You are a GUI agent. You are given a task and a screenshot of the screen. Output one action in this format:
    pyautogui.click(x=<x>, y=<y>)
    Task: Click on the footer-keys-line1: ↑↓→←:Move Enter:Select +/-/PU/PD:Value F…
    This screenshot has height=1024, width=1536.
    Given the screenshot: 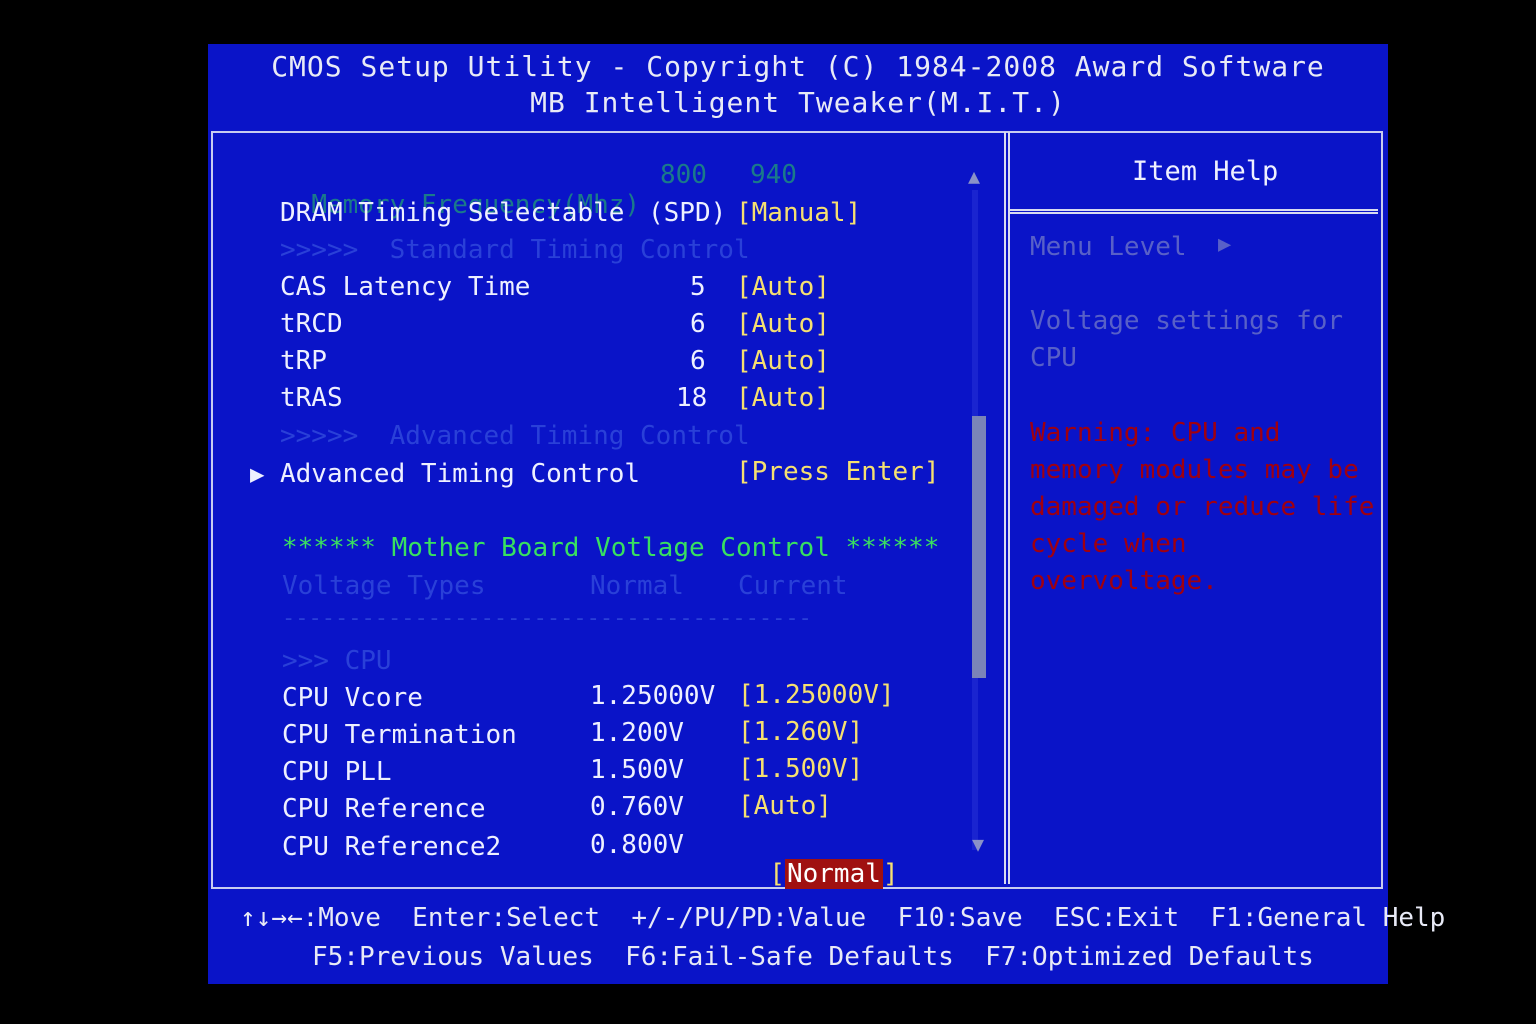 What is the action you would take?
    pyautogui.click(x=843, y=918)
    